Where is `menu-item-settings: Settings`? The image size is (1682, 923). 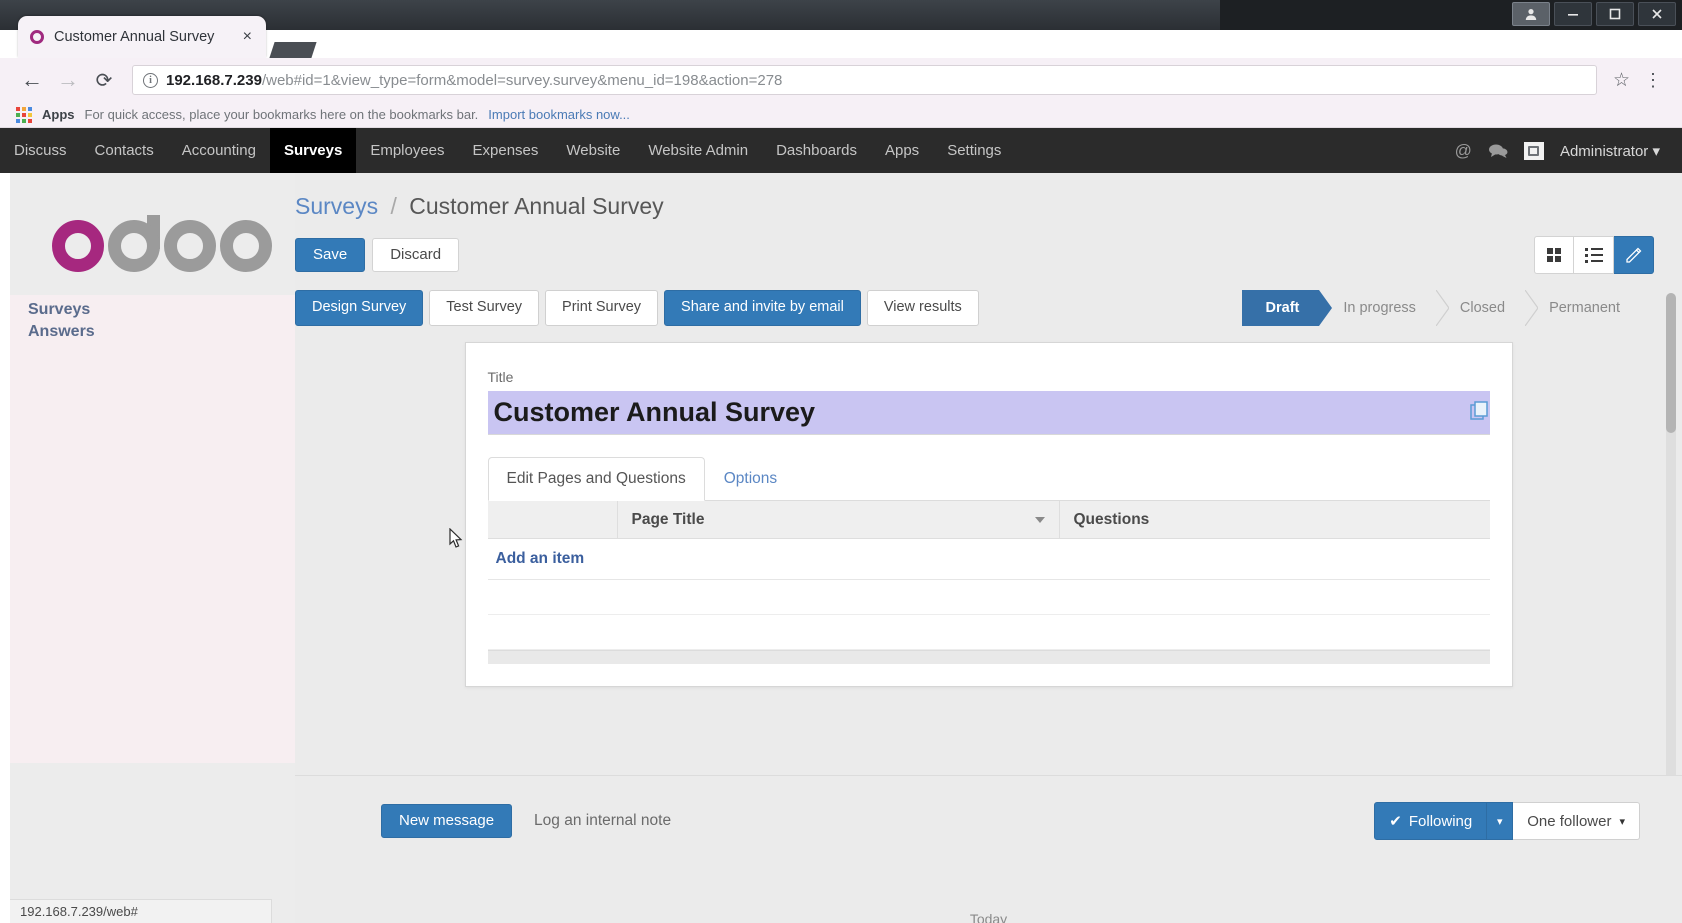 menu-item-settings: Settings is located at coordinates (974, 150).